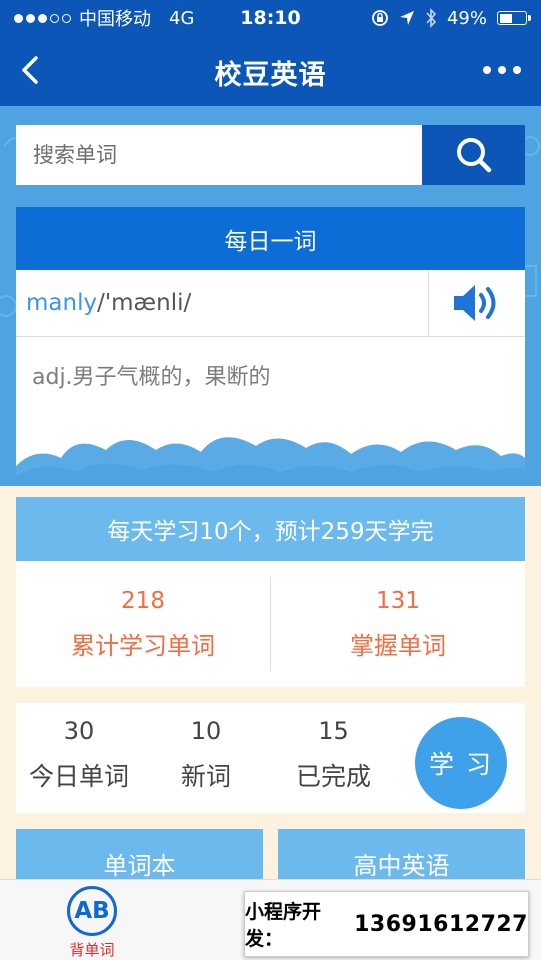 Image resolution: width=541 pixels, height=960 pixels. What do you see at coordinates (42, 18) in the screenshot?
I see `signal-icon` at bounding box center [42, 18].